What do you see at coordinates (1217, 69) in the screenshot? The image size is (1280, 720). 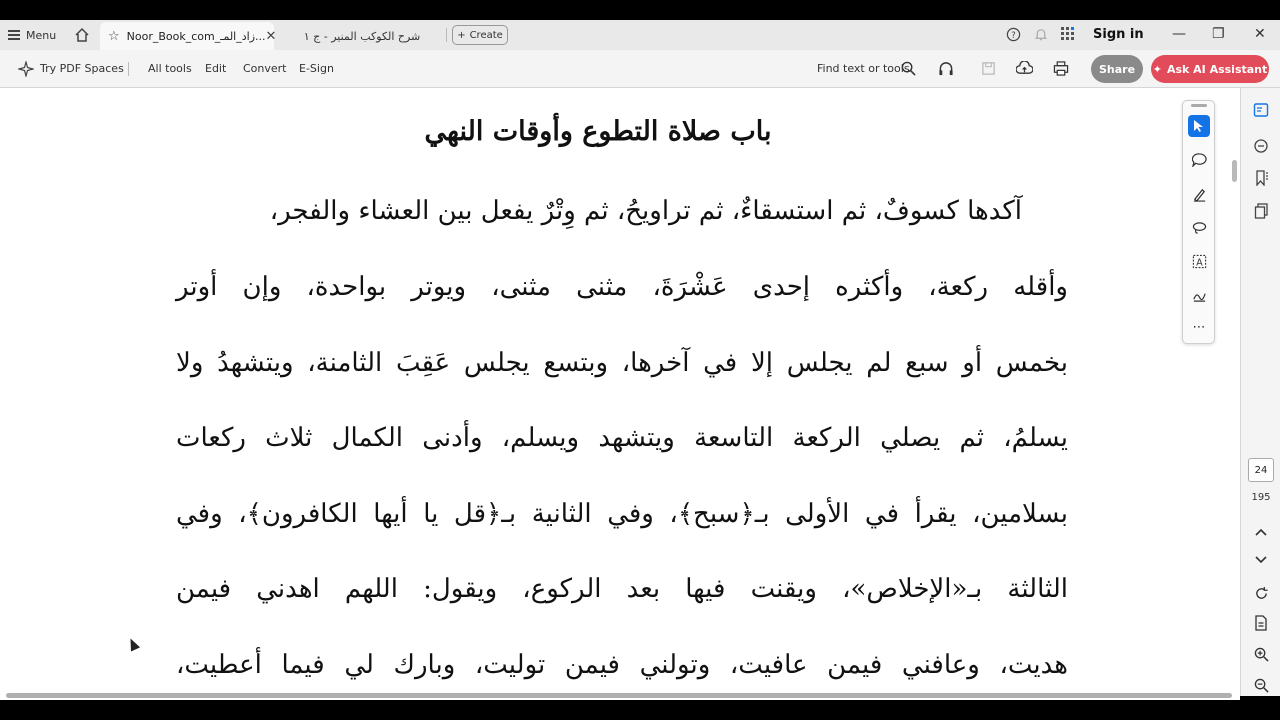 I see `ai-assistant-label: Ask AI Assistant` at bounding box center [1217, 69].